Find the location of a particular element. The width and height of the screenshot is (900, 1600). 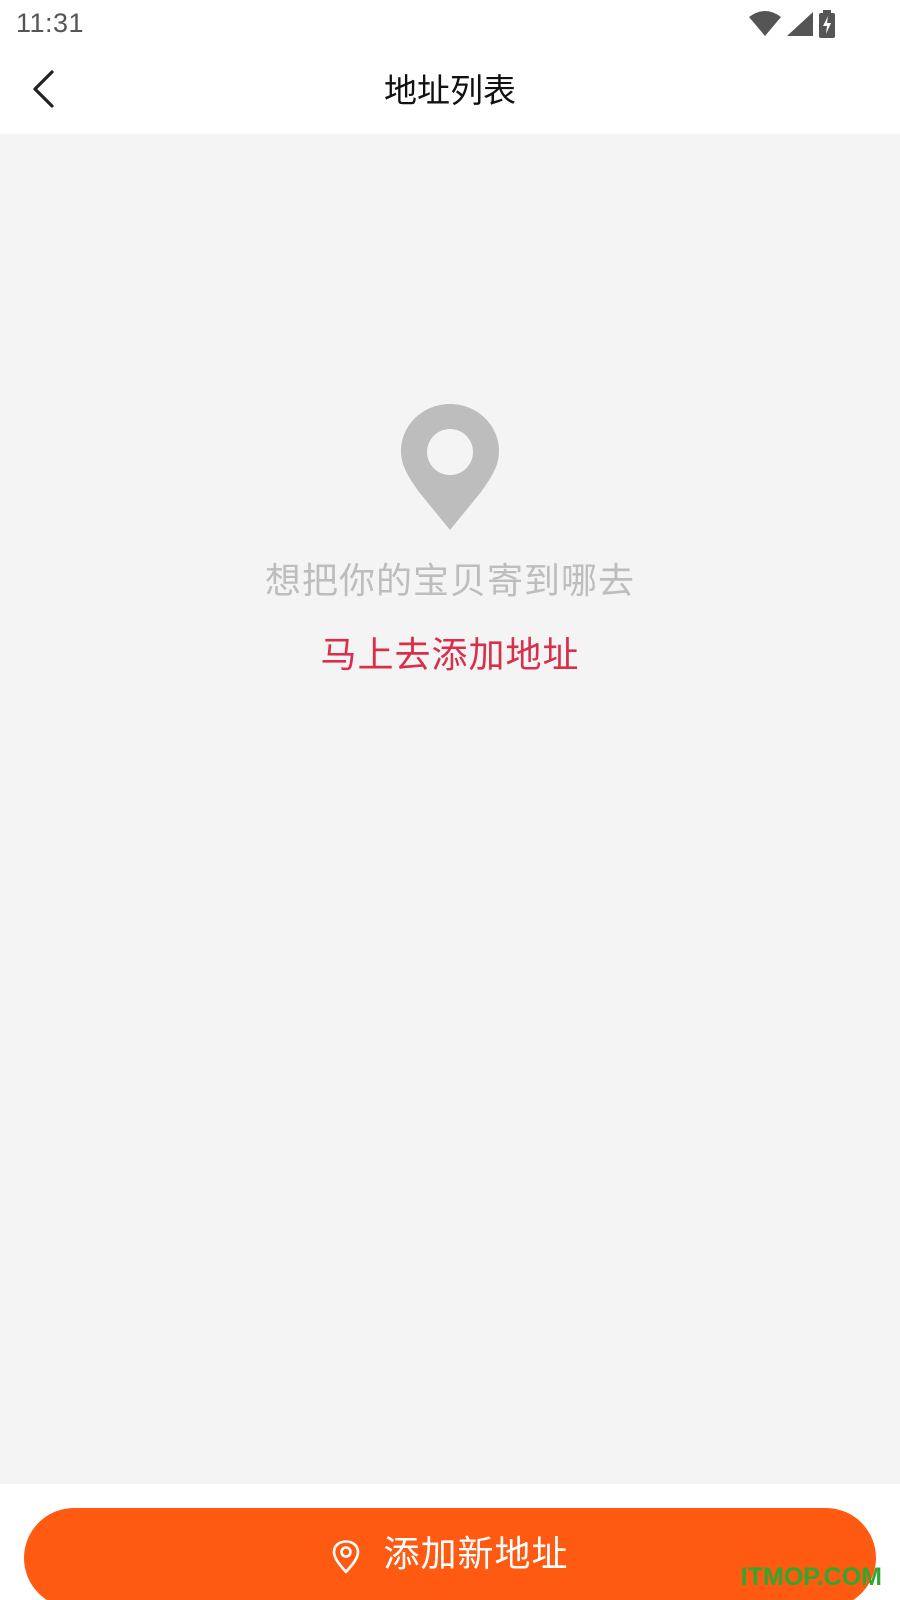

signal-icon is located at coordinates (800, 24).